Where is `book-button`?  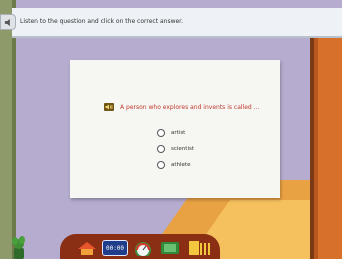
book-button is located at coordinates (170, 248).